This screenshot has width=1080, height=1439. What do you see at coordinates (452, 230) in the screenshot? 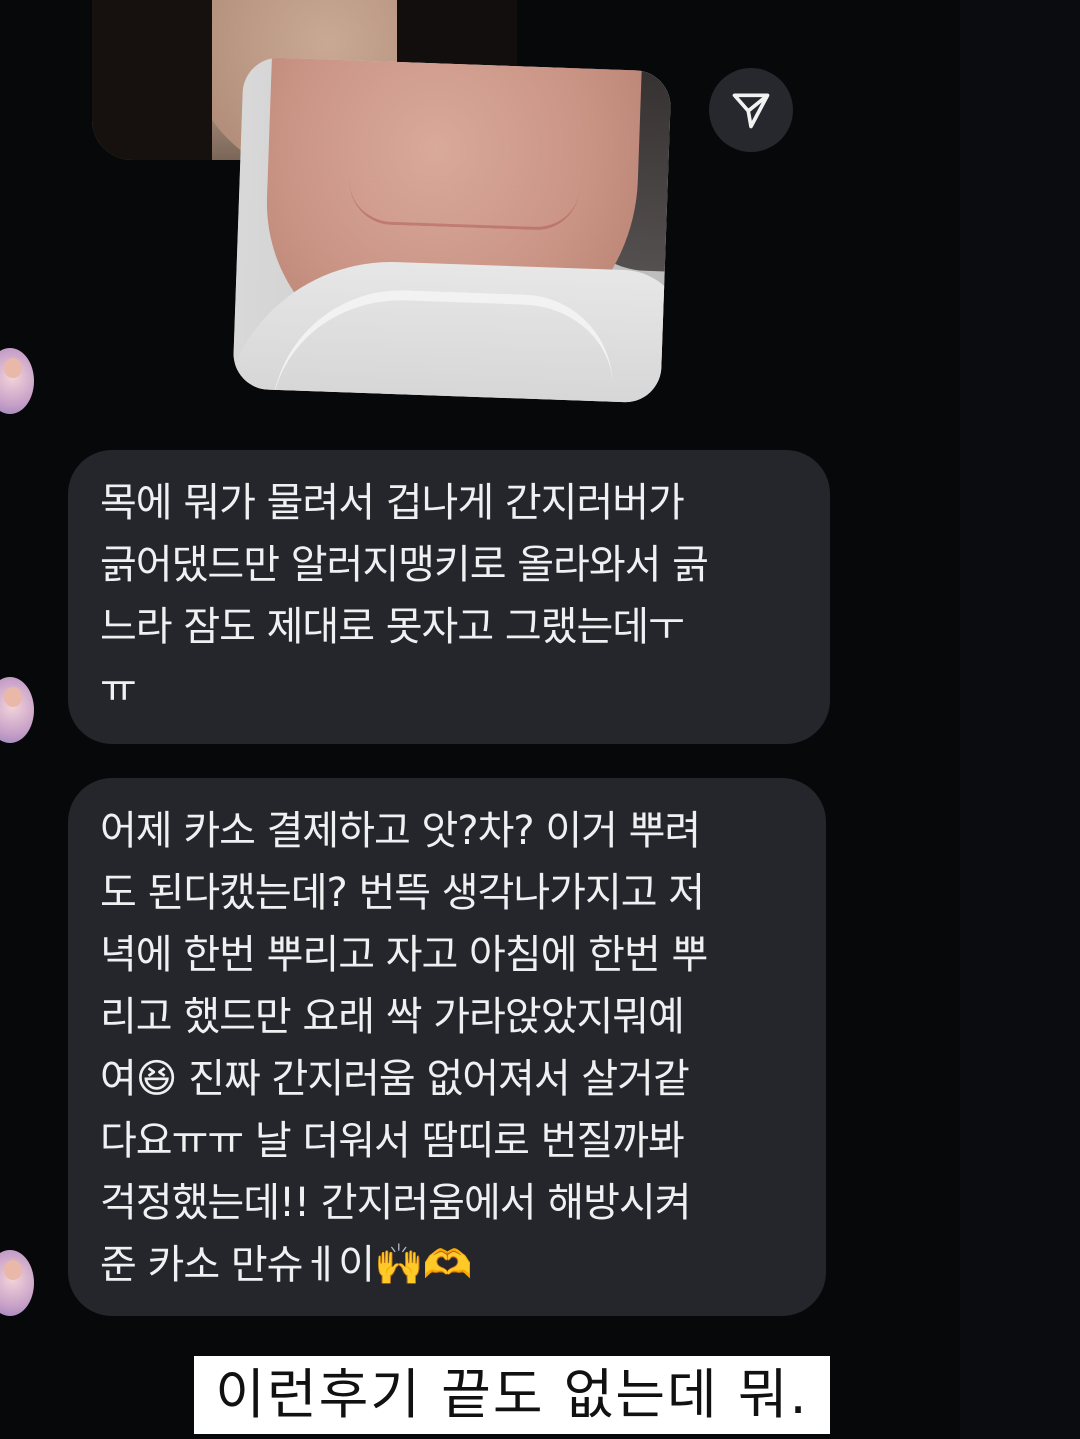
I see `sent-photo-front` at bounding box center [452, 230].